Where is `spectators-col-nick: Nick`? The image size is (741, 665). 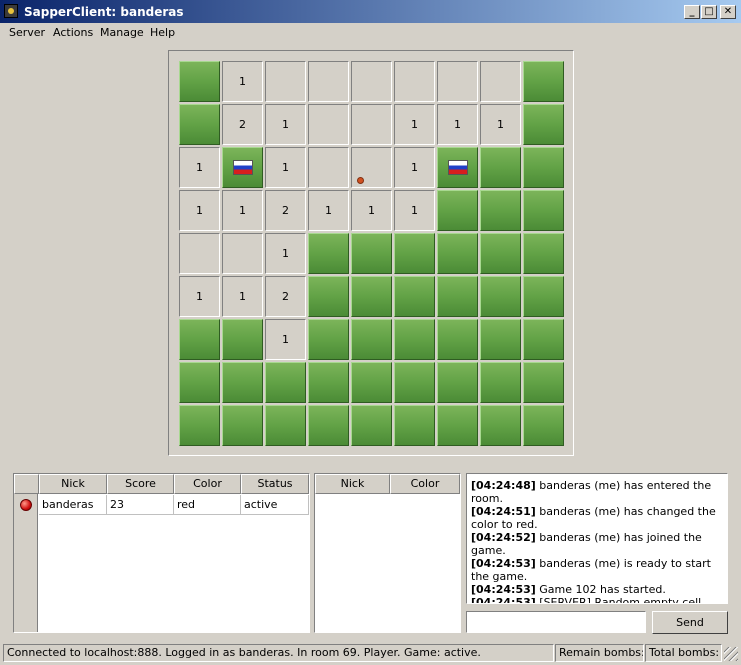 spectators-col-nick: Nick is located at coordinates (352, 484).